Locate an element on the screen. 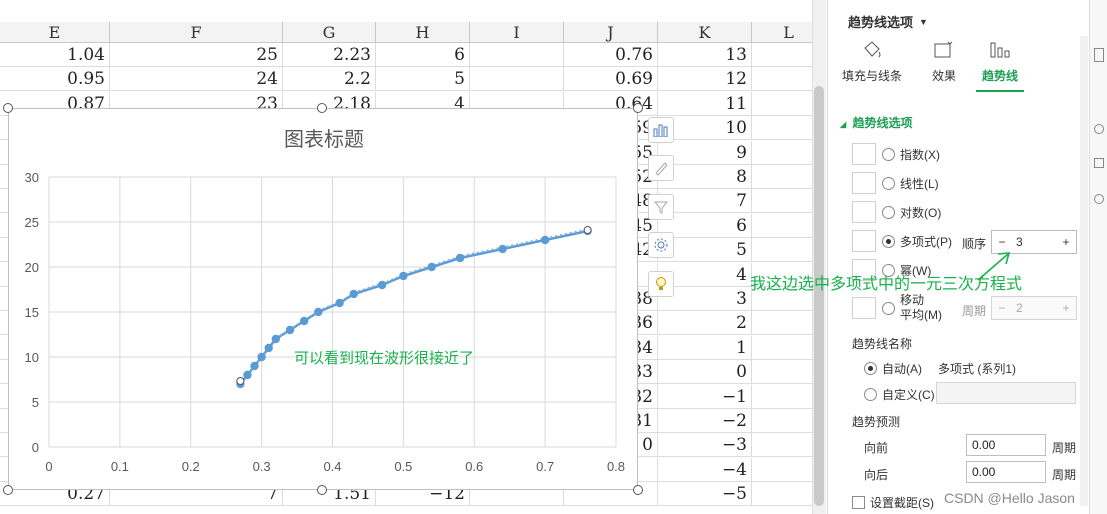  radio-moving-average is located at coordinates (888, 308).